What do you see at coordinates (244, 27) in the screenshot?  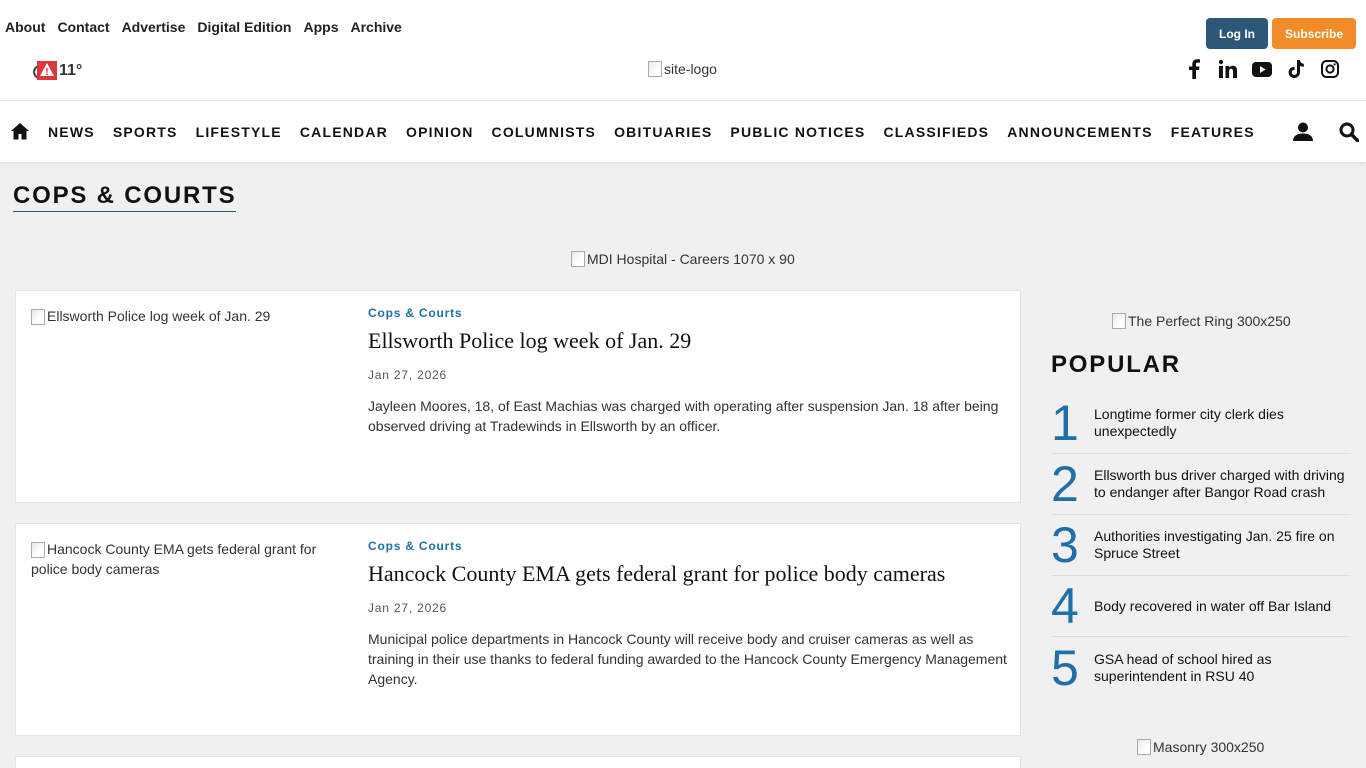 I see `top-link-digital-edition: Digital Edition` at bounding box center [244, 27].